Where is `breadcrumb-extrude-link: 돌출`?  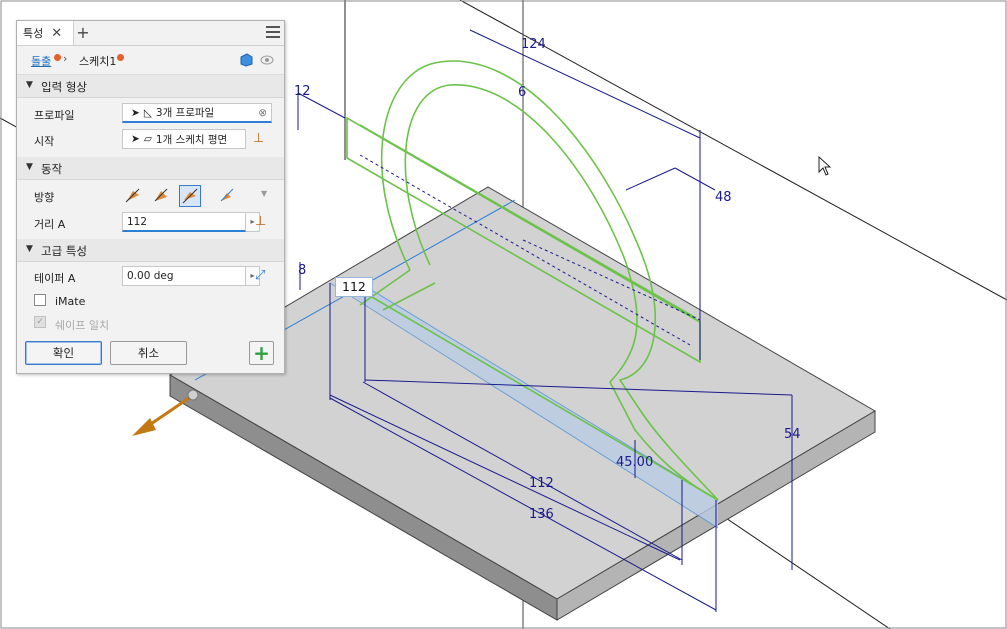 breadcrumb-extrude-link: 돌출 is located at coordinates (41, 61).